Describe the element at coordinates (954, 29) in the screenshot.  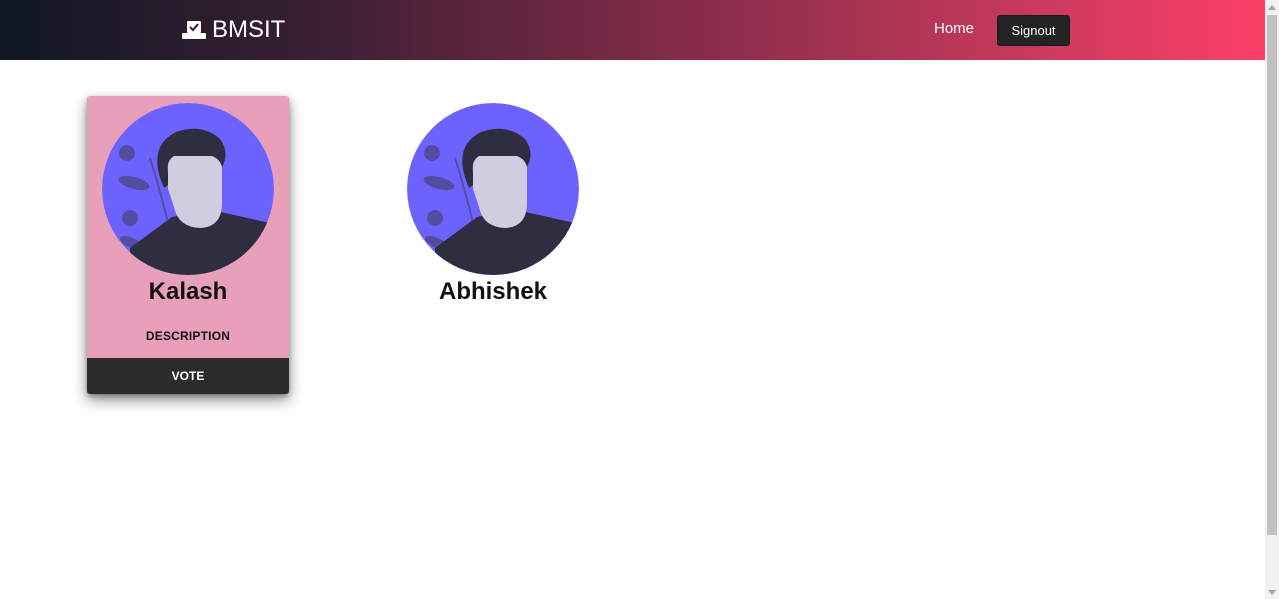
I see `nav-home-link: Home` at that location.